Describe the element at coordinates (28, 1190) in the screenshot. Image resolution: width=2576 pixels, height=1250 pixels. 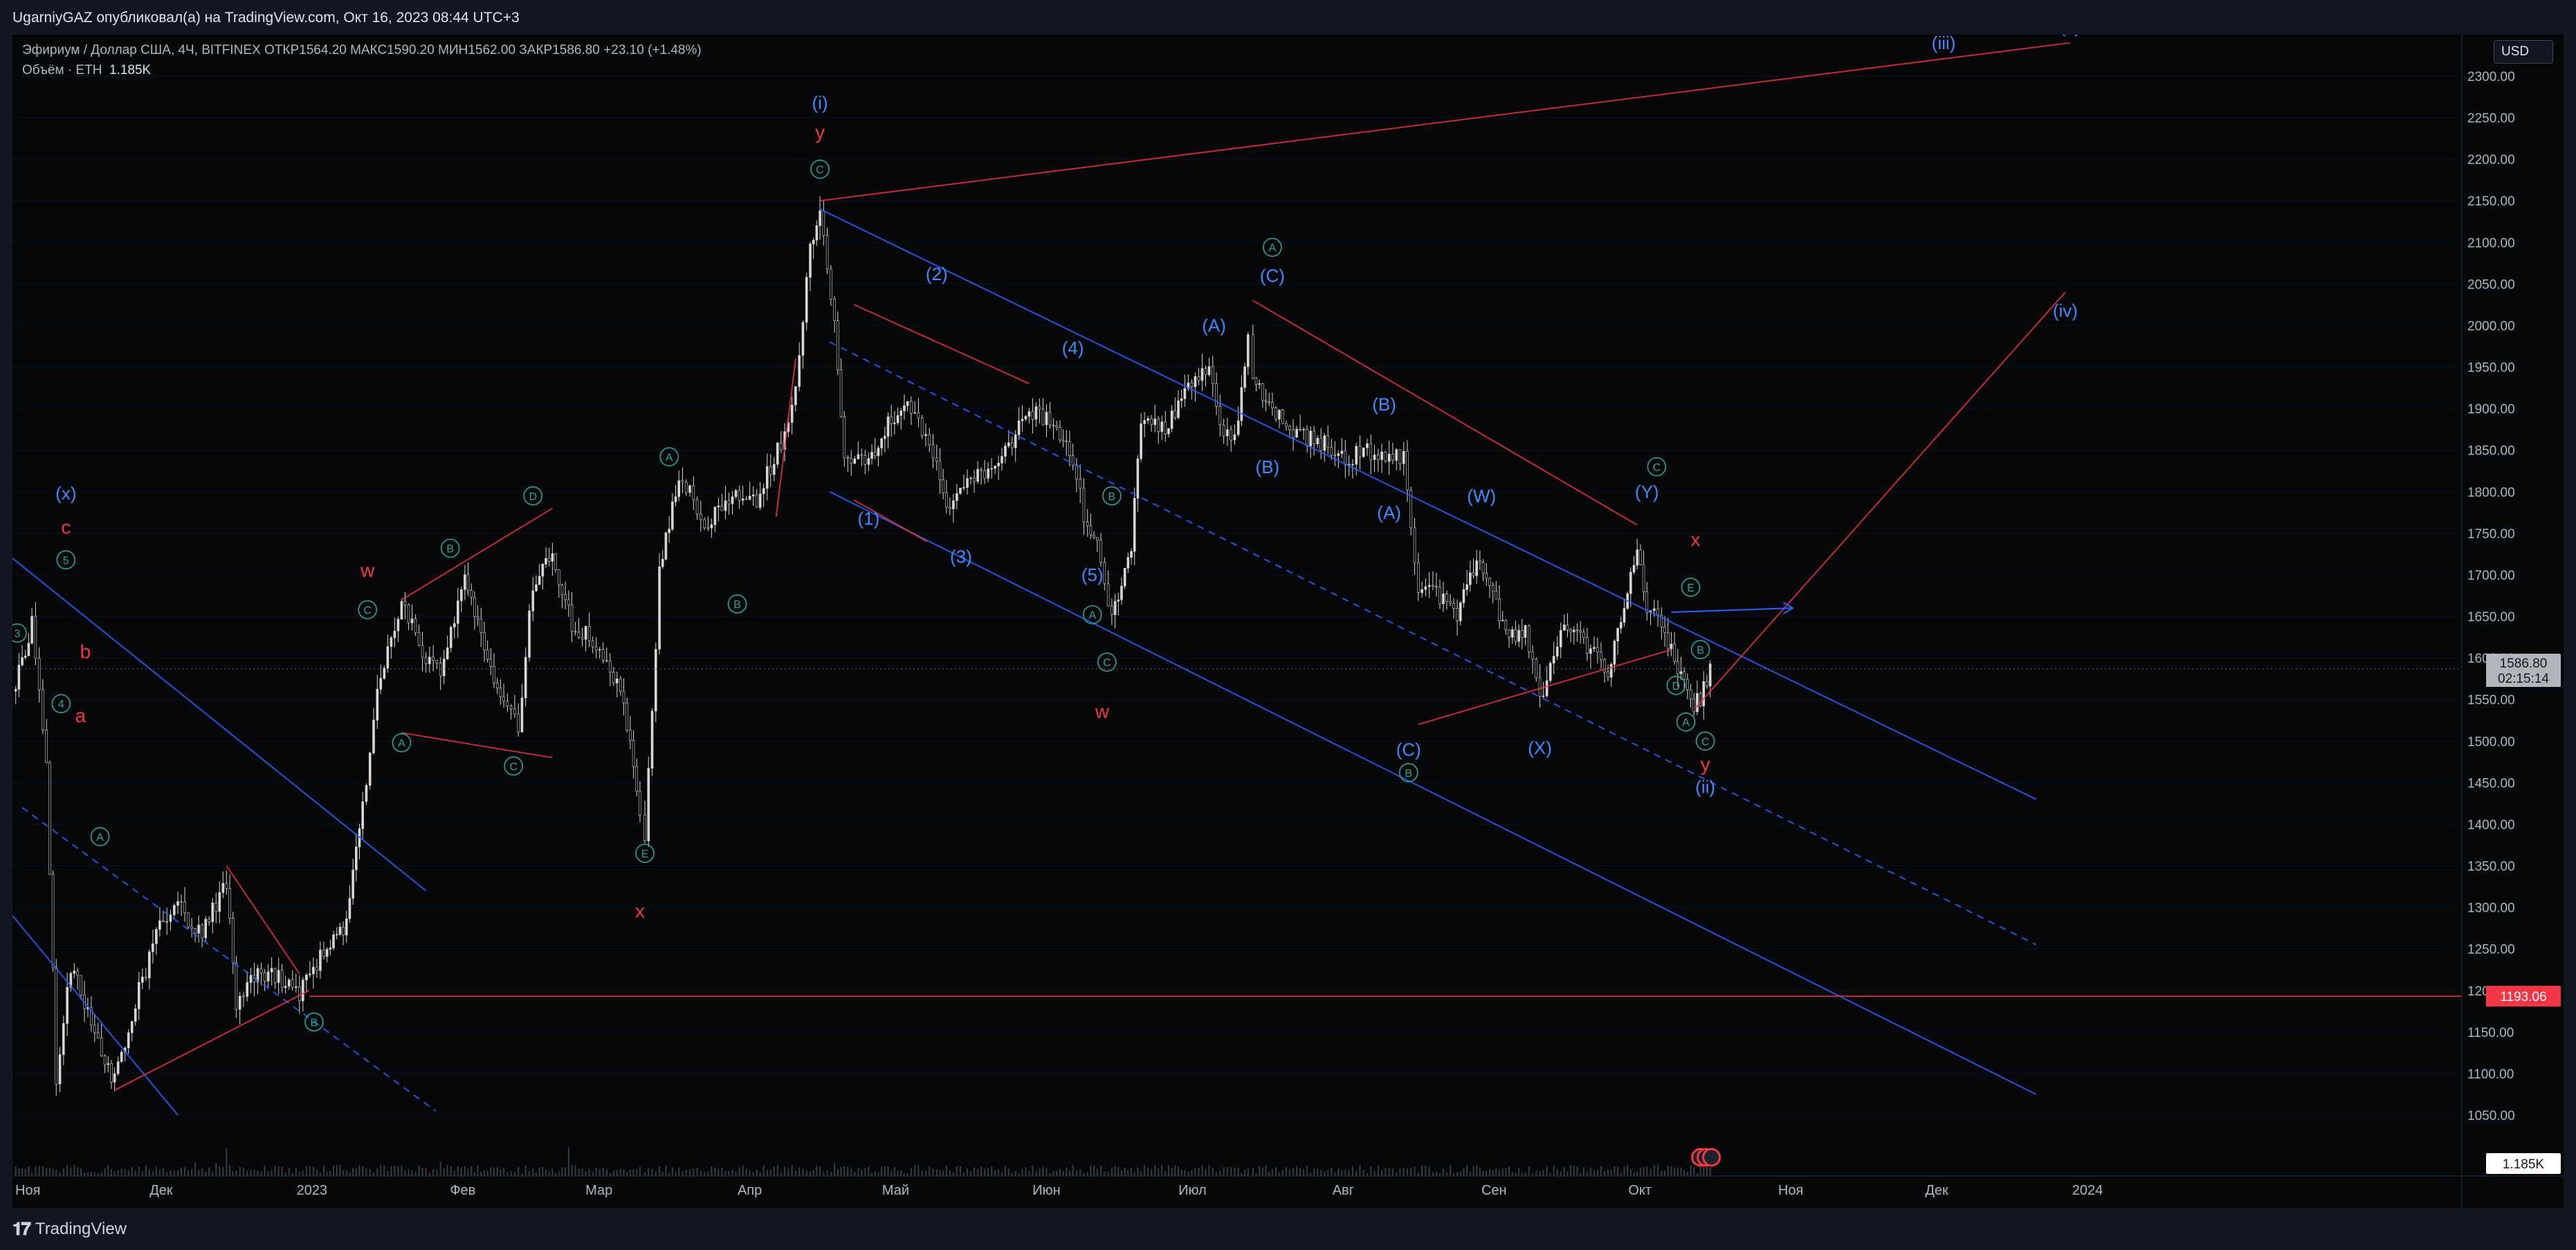
I see `x-tick-label: Ноя` at that location.